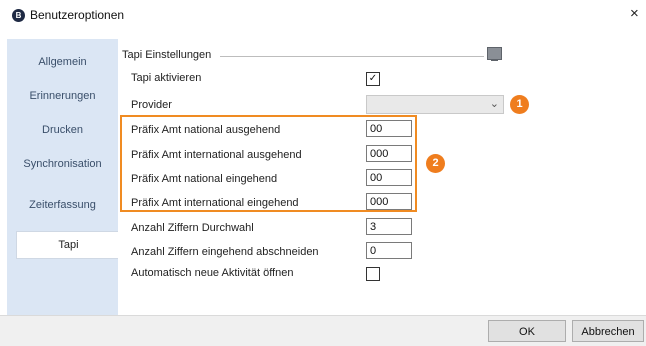 The image size is (646, 346). What do you see at coordinates (62, 130) in the screenshot?
I see `sidebar-item-drucken: Drucken` at bounding box center [62, 130].